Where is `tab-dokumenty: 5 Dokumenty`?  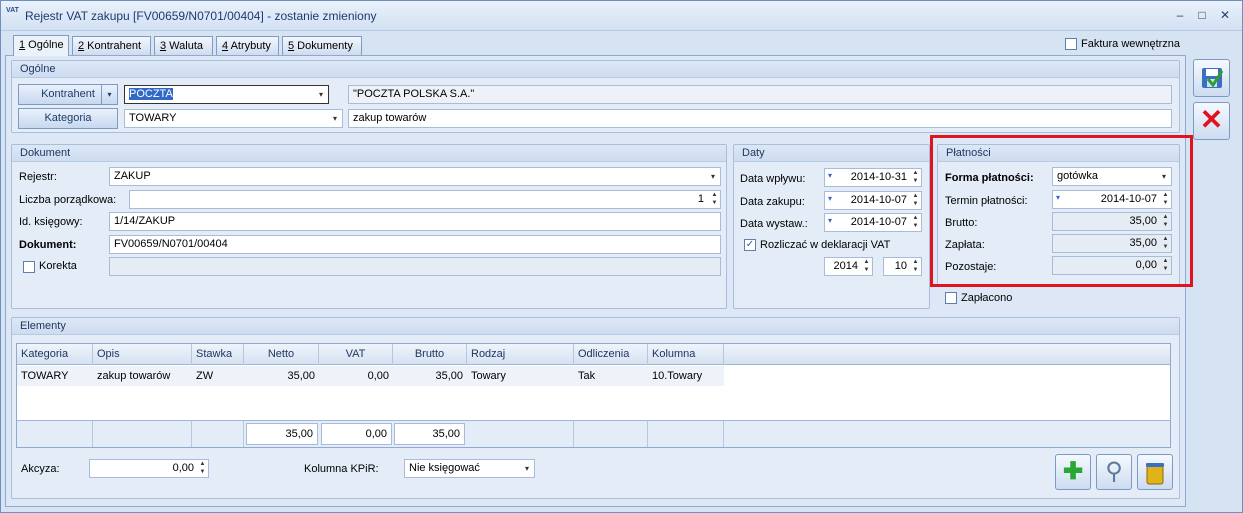
tab-dokumenty: 5 Dokumenty is located at coordinates (322, 45).